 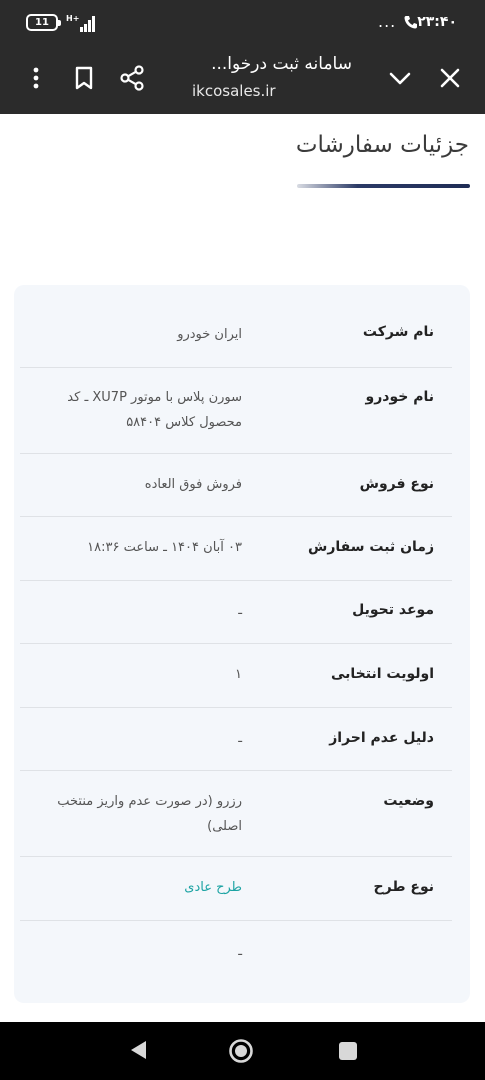 What do you see at coordinates (193, 484) in the screenshot?
I see `detail-value: فروش فوق العاده` at bounding box center [193, 484].